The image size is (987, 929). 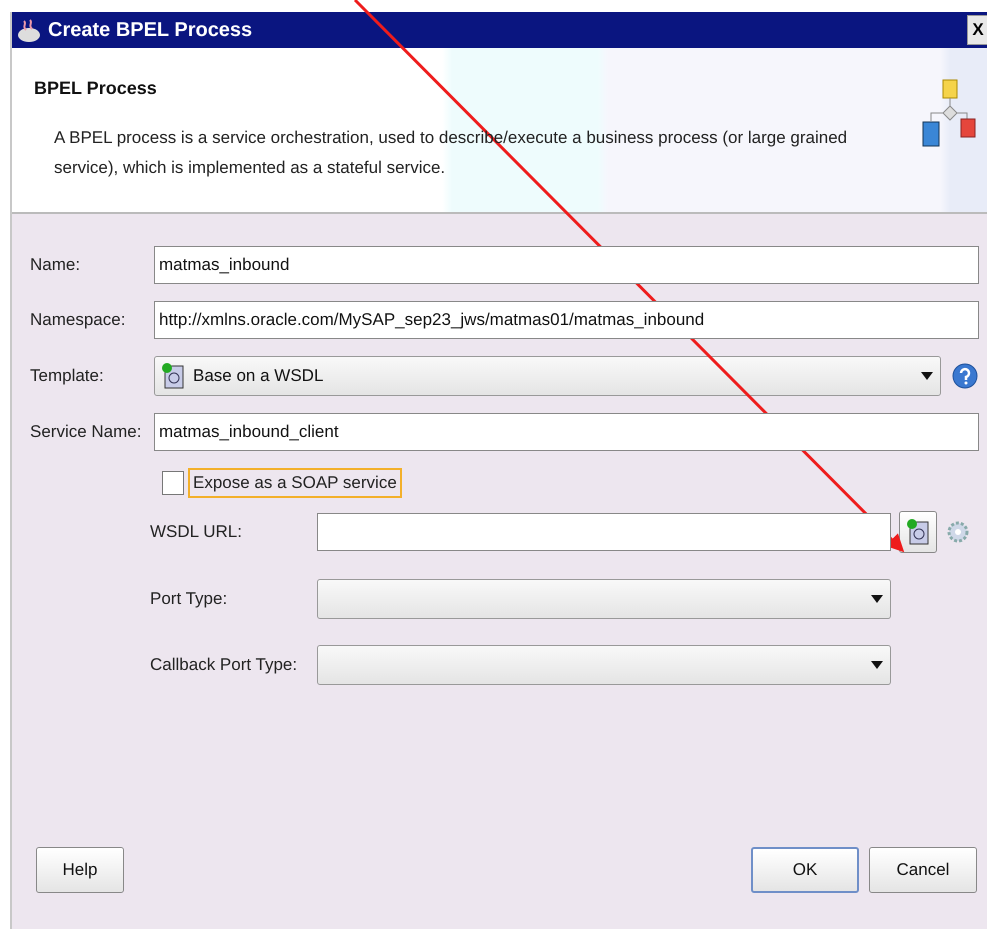 What do you see at coordinates (151, 30) in the screenshot?
I see `window-title: Create BPEL Process` at bounding box center [151, 30].